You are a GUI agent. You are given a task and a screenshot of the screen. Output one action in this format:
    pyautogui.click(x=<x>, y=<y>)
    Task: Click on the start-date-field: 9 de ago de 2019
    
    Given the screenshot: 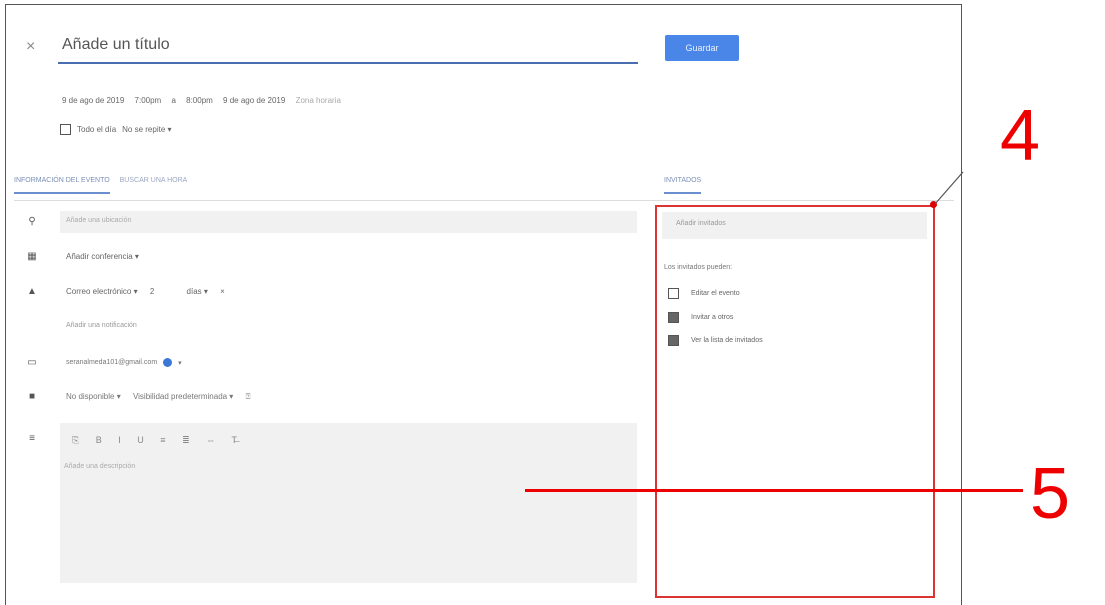 What is the action you would take?
    pyautogui.click(x=93, y=100)
    